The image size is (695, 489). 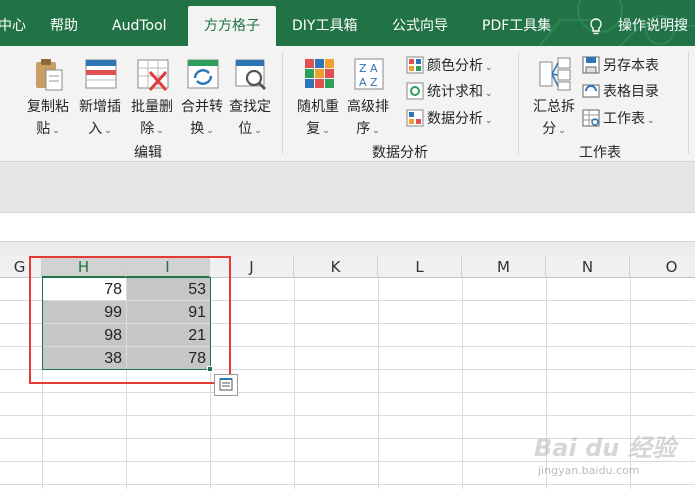 I want to click on sheet-top-strip, so click(x=347, y=249).